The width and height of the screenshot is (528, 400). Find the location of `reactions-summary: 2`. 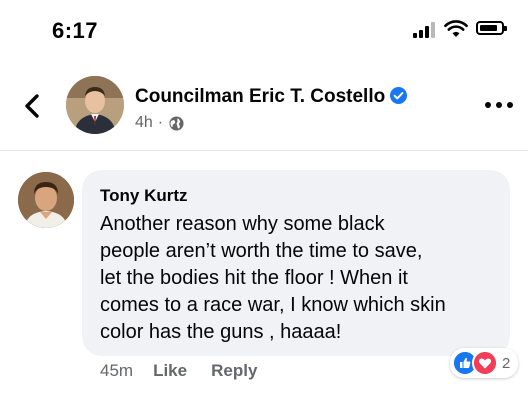

reactions-summary: 2 is located at coordinates (484, 363).